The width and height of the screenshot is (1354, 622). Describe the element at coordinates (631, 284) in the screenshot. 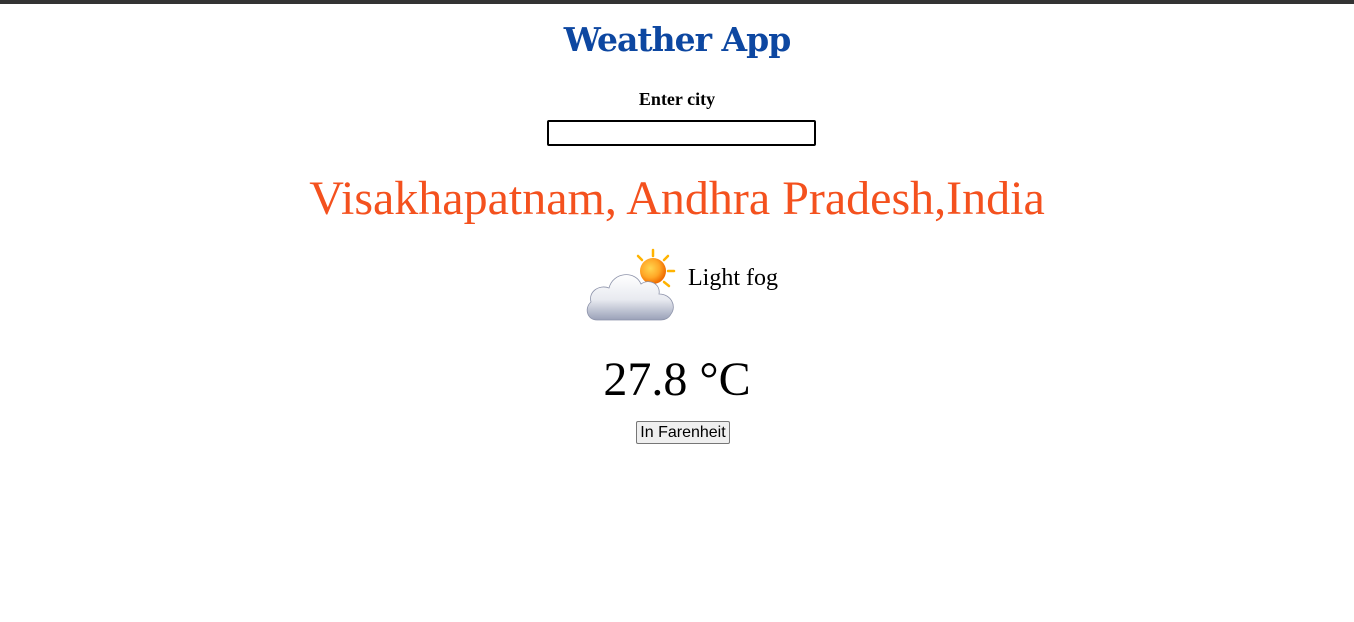

I see `partly-cloudy-icon` at that location.